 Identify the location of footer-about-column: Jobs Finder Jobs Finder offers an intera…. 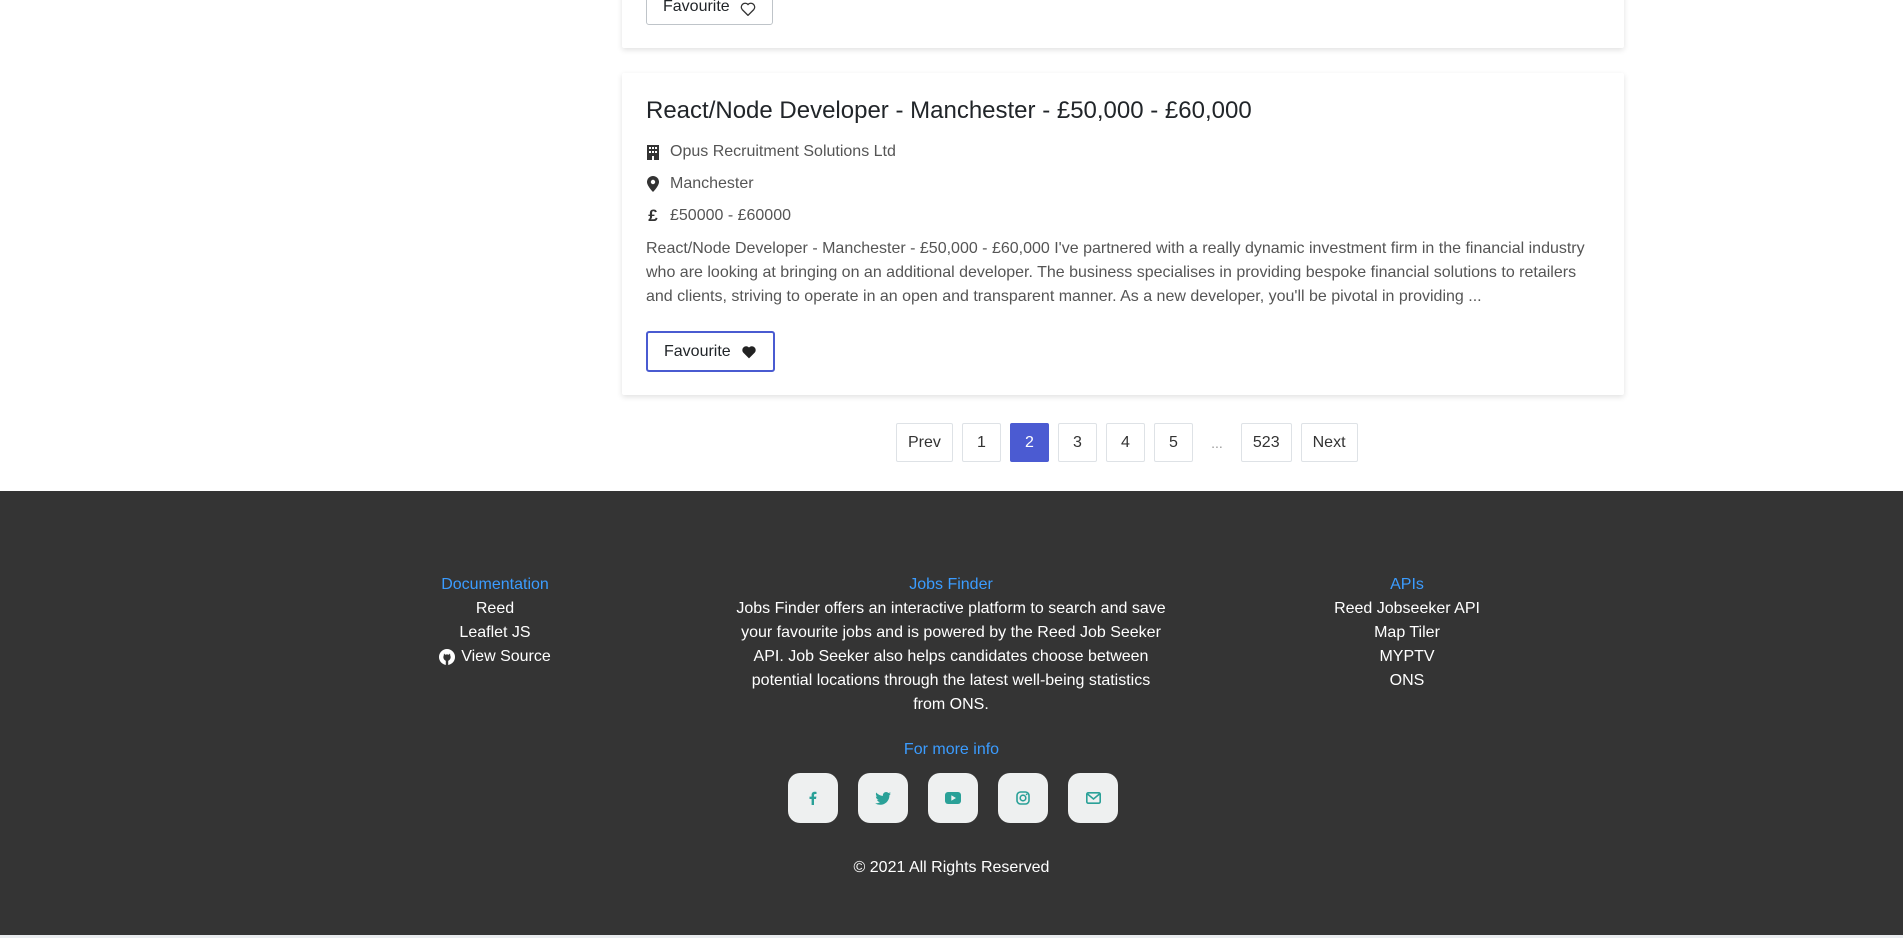
(951, 645).